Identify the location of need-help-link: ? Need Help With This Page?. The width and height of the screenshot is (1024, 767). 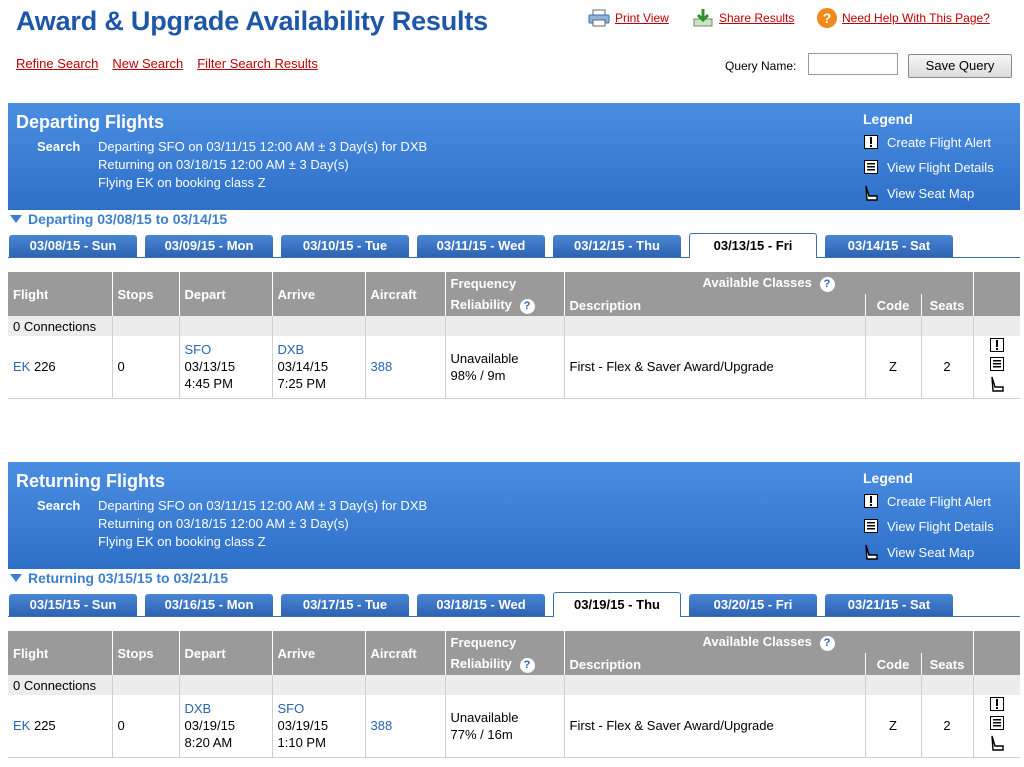
(903, 18).